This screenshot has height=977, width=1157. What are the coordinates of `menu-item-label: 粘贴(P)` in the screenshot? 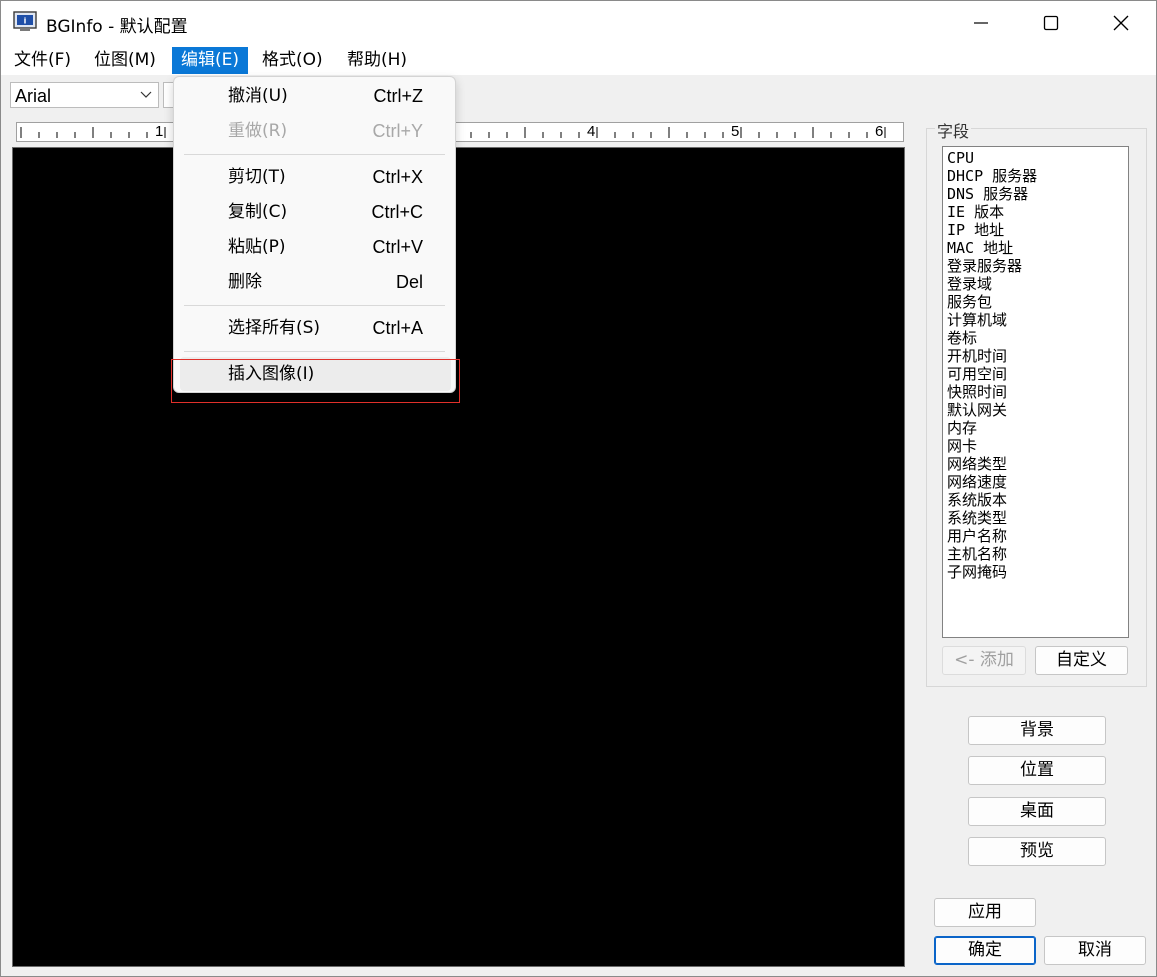 It's located at (257, 247).